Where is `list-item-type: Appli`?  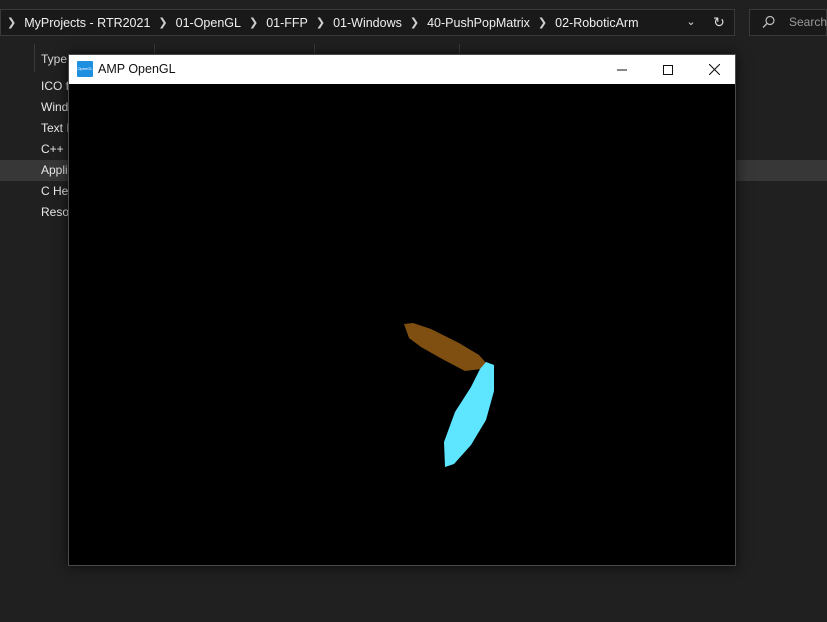
list-item-type: Appli is located at coordinates (54, 170).